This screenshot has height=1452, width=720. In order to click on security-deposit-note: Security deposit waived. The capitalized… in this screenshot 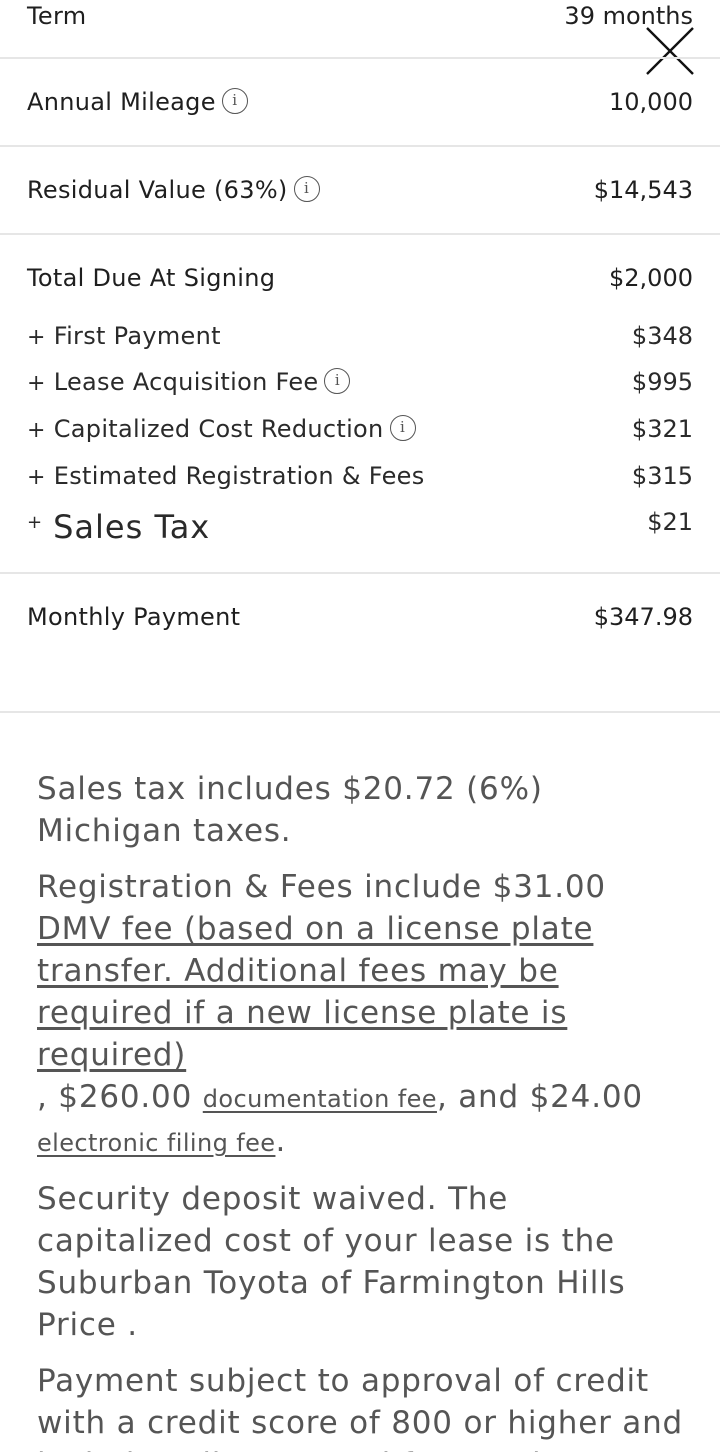, I will do `click(331, 1262)`.